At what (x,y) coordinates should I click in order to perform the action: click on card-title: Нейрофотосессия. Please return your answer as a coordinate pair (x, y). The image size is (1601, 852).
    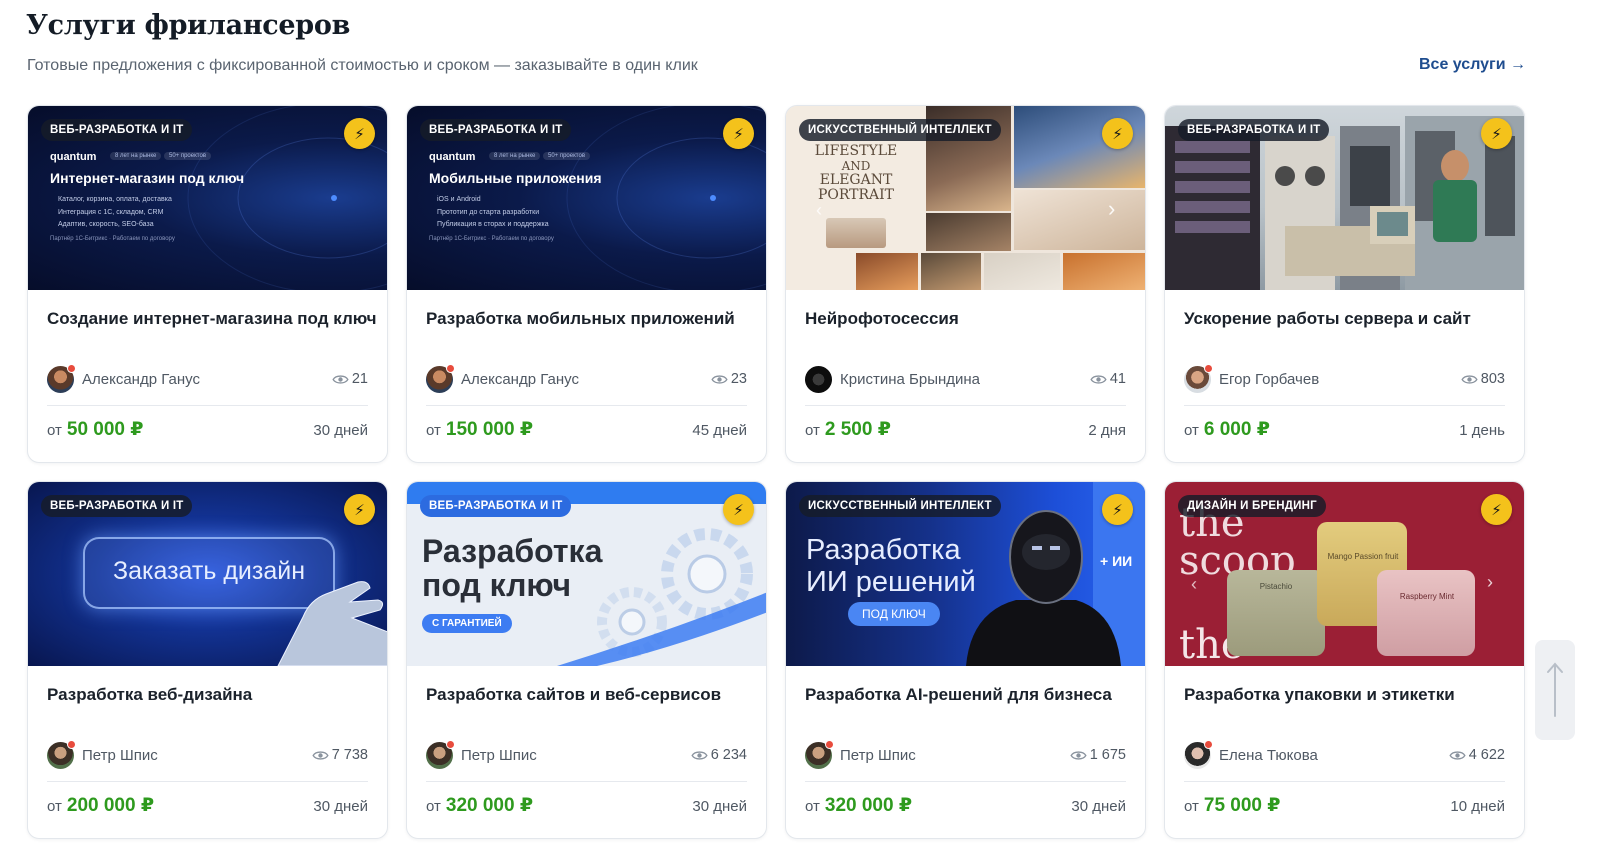
    Looking at the image, I should click on (882, 319).